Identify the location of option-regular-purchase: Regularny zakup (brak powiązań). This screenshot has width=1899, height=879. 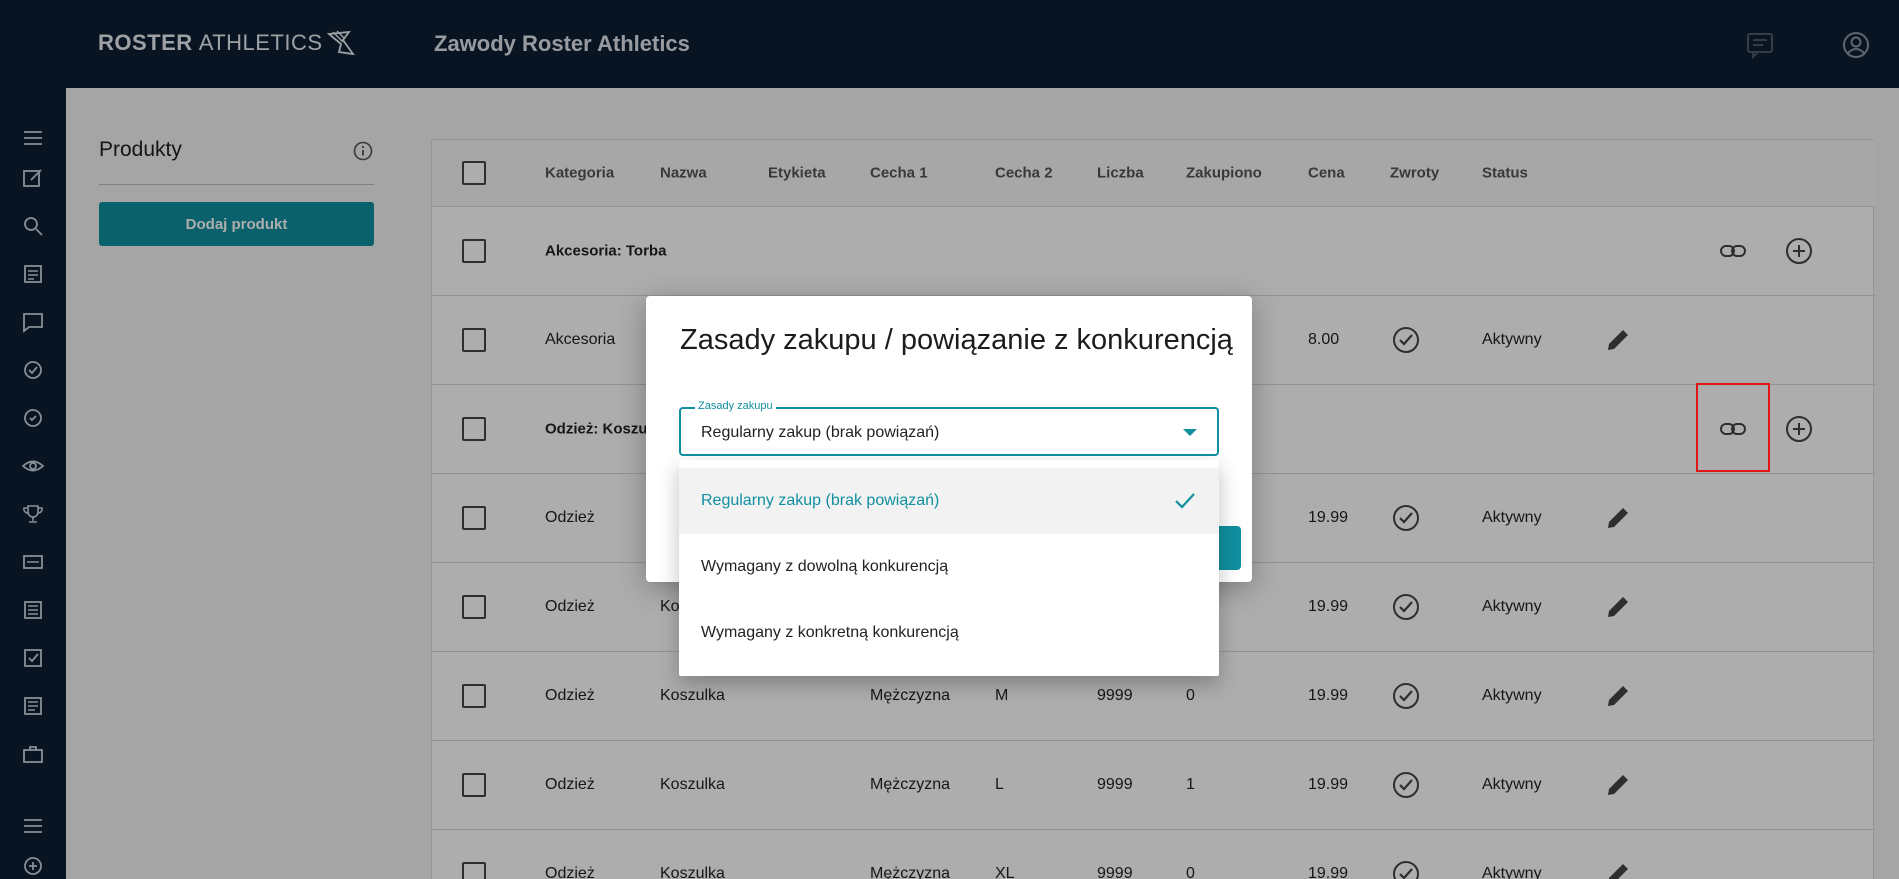
(949, 501).